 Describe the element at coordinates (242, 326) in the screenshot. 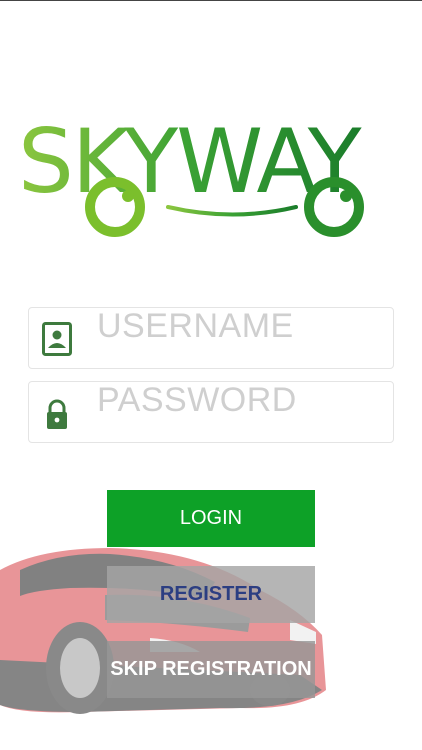

I see `username-input` at that location.